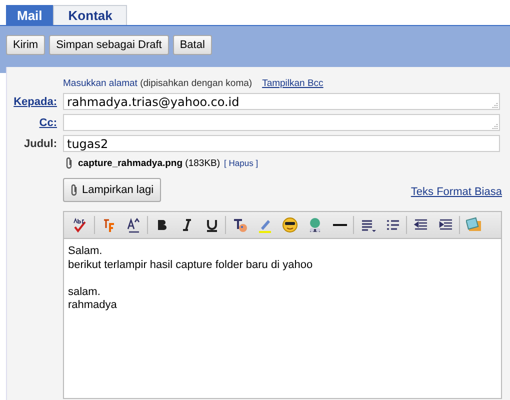 Image resolution: width=510 pixels, height=400 pixels. I want to click on text-color-icon, so click(240, 225).